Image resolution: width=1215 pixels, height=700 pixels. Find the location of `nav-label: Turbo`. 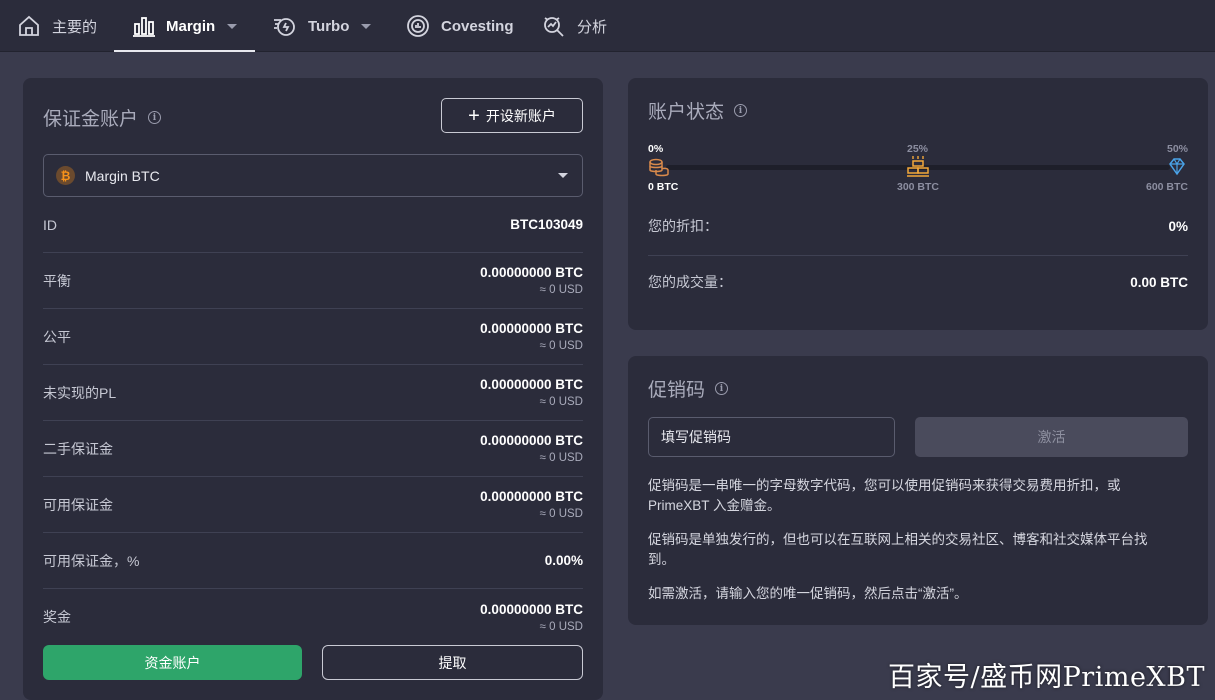

nav-label: Turbo is located at coordinates (329, 26).